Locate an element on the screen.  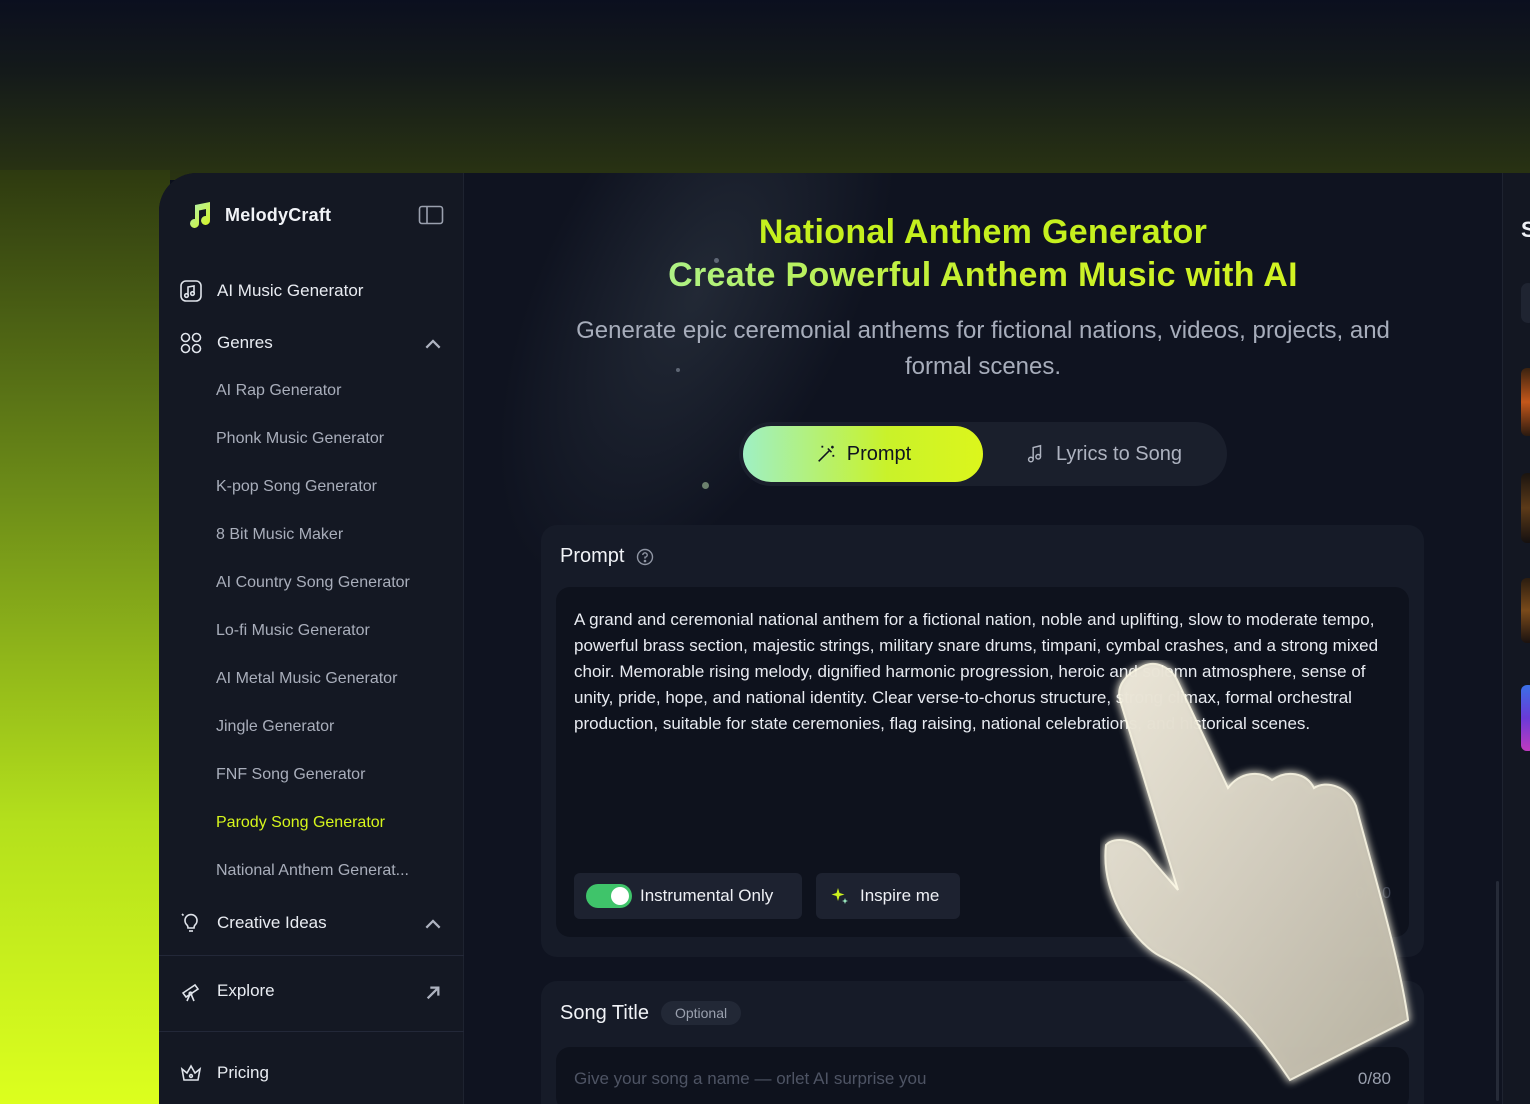
sidebar-toggle-icon is located at coordinates (431, 215).